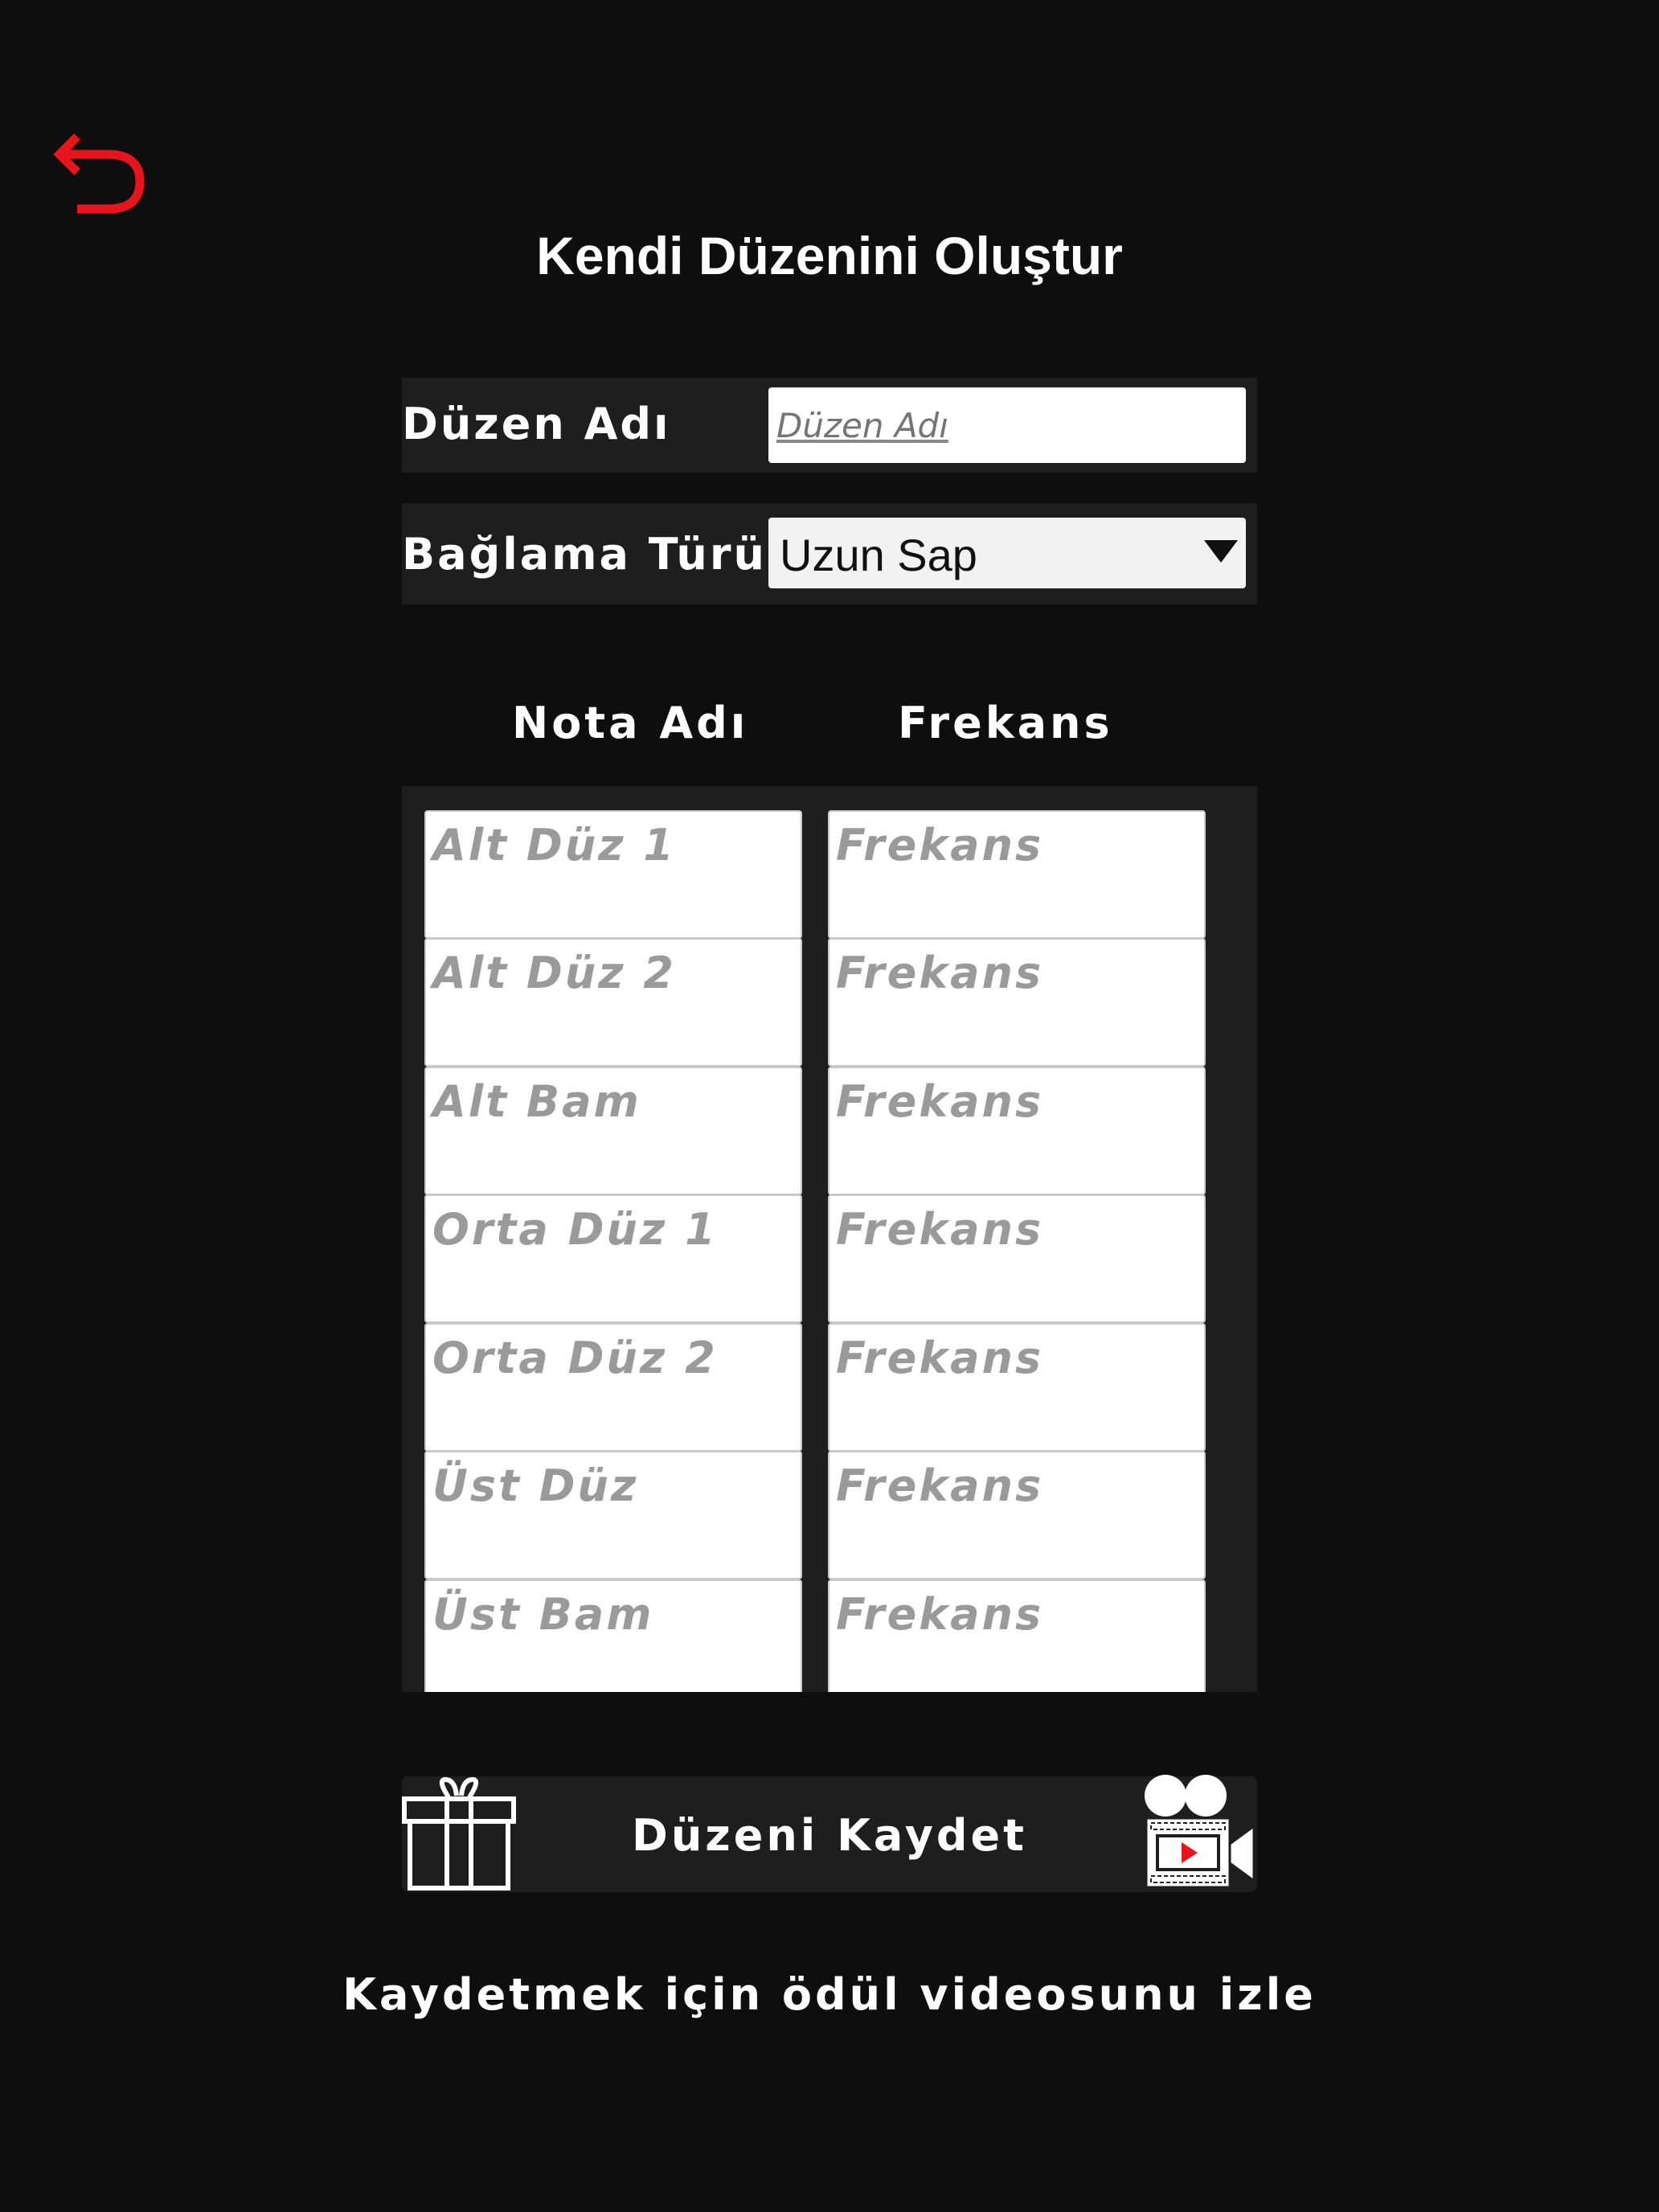 This screenshot has width=1659, height=2212. Describe the element at coordinates (1007, 425) in the screenshot. I see `layout-name-input` at that location.